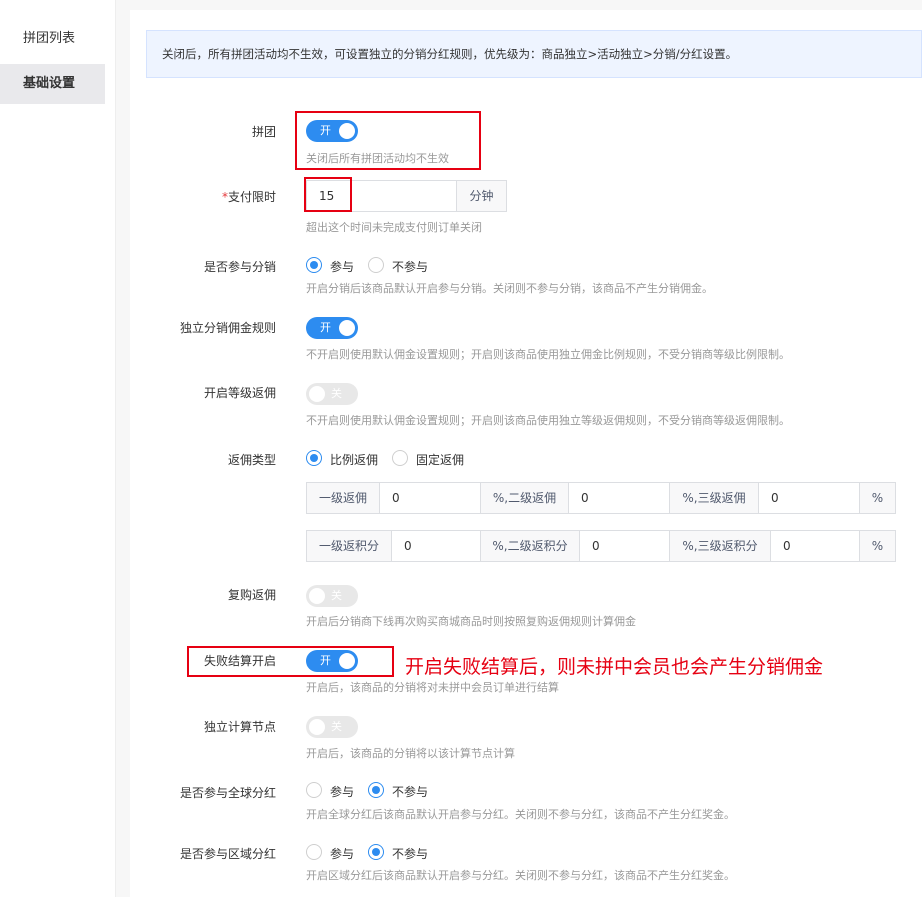 Image resolution: width=922 pixels, height=897 pixels. Describe the element at coordinates (349, 546) in the screenshot. I see `points-level1-addon: 一级返积分` at that location.